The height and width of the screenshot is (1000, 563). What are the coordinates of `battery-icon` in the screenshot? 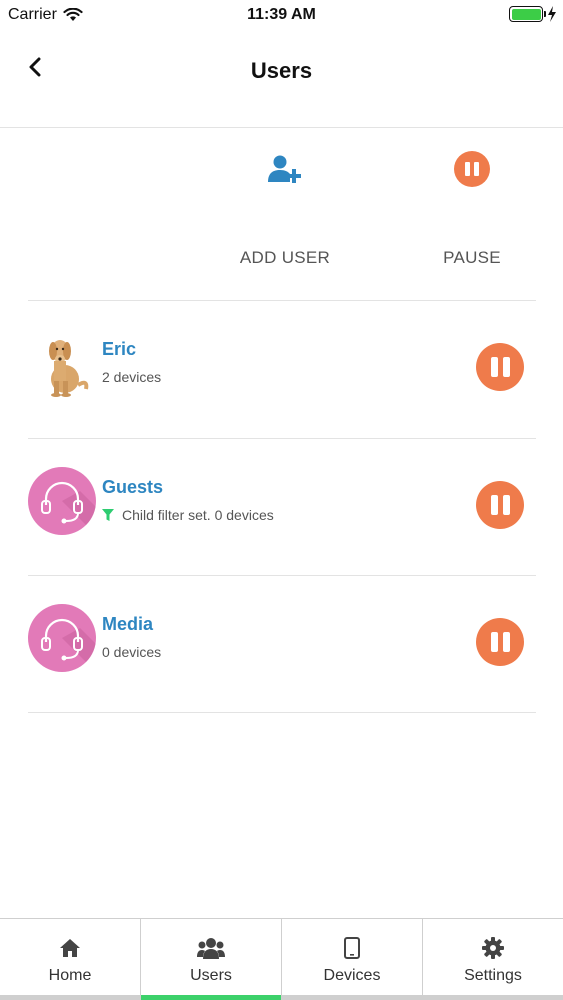 It's located at (527, 14).